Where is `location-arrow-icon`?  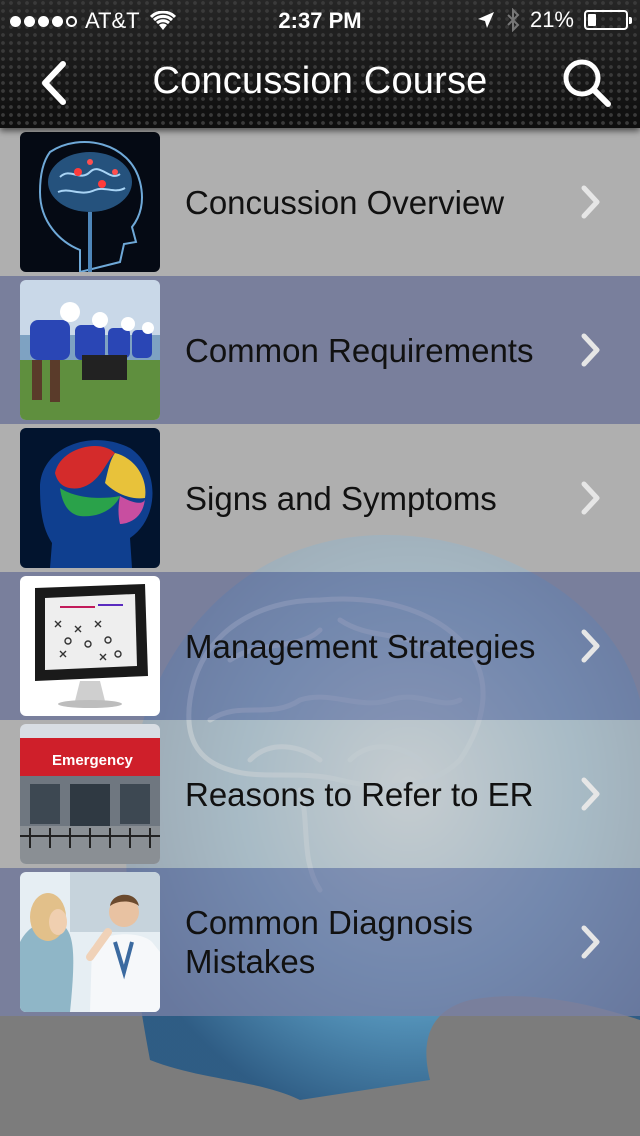
location-arrow-icon is located at coordinates (485, 20).